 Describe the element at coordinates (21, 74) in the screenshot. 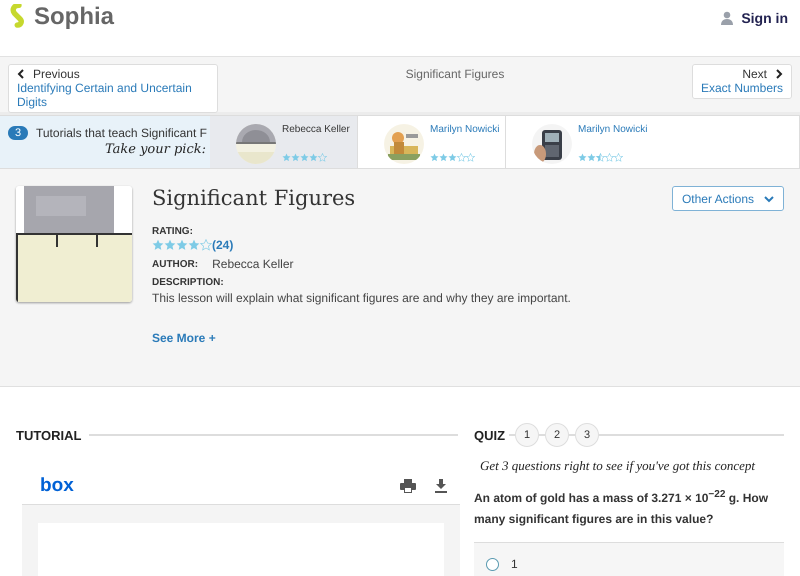

I see `chevron-left-icon` at that location.